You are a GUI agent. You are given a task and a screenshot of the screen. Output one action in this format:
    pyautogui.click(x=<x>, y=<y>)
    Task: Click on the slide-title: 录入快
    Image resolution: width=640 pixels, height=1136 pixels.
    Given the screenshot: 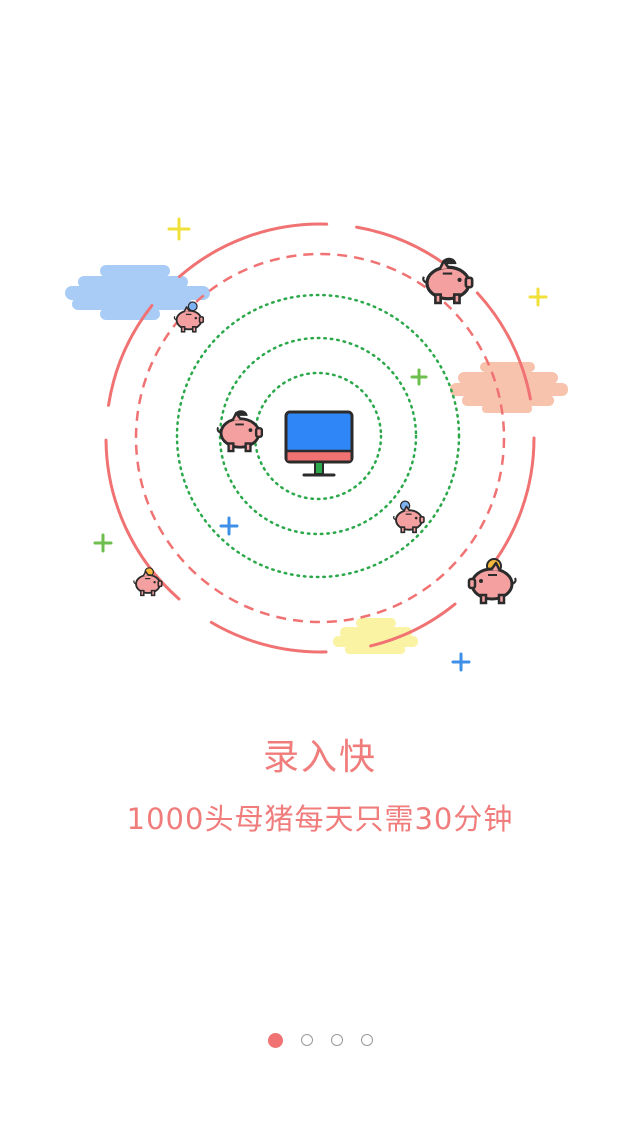 What is the action you would take?
    pyautogui.click(x=319, y=757)
    